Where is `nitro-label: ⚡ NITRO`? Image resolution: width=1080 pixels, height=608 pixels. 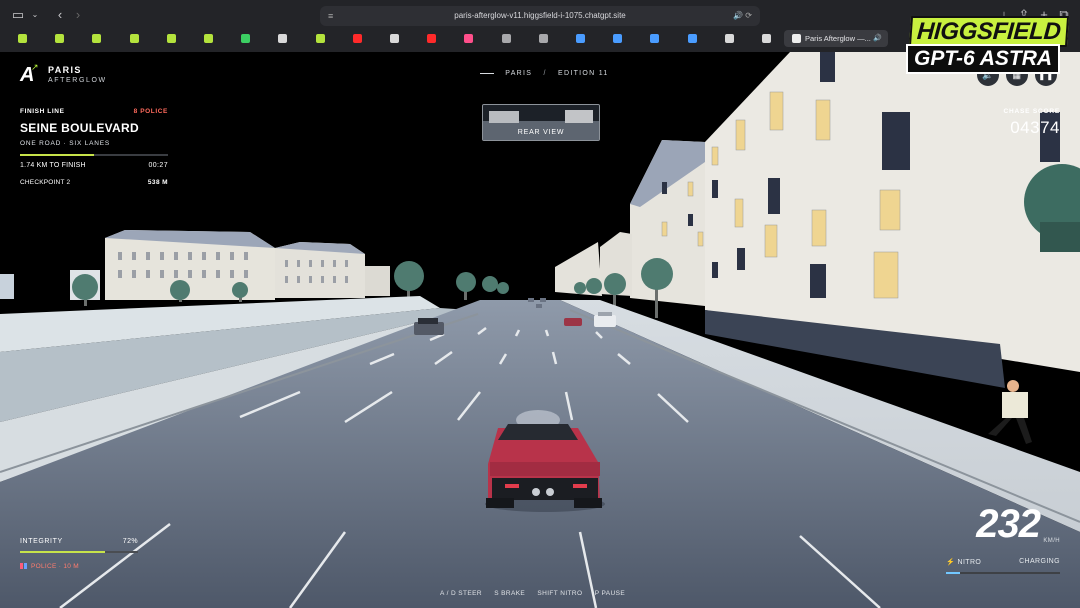
nitro-label: ⚡ NITRO is located at coordinates (963, 562).